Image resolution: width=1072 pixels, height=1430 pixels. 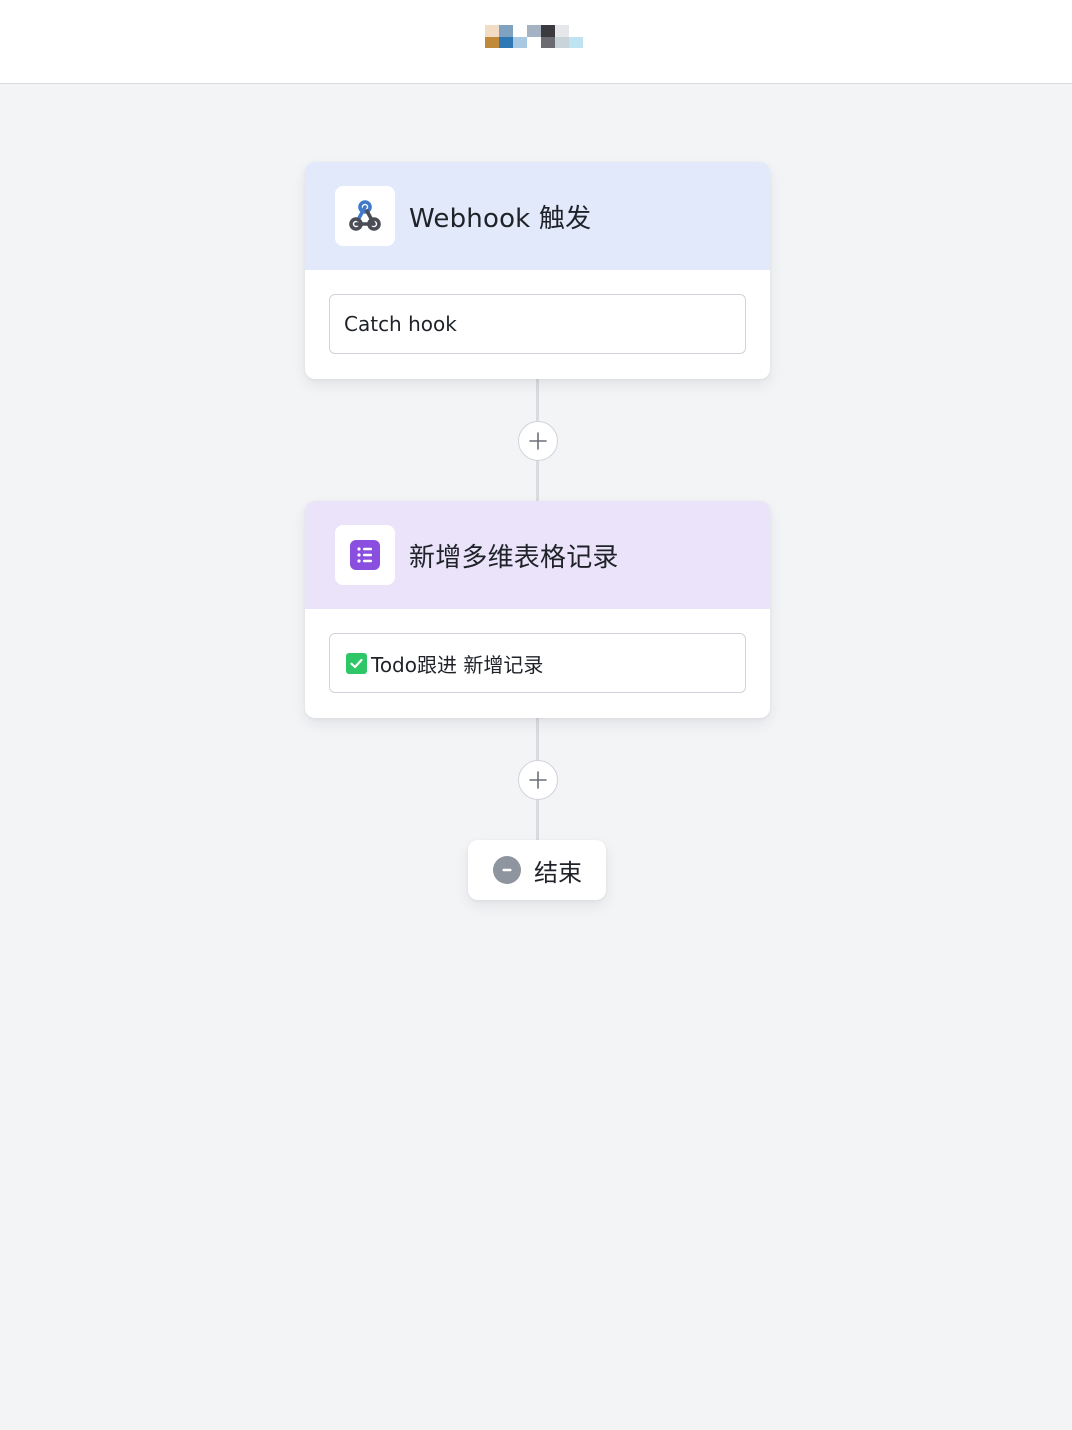 I want to click on node-header: 新增多维表格记录, so click(x=537, y=555).